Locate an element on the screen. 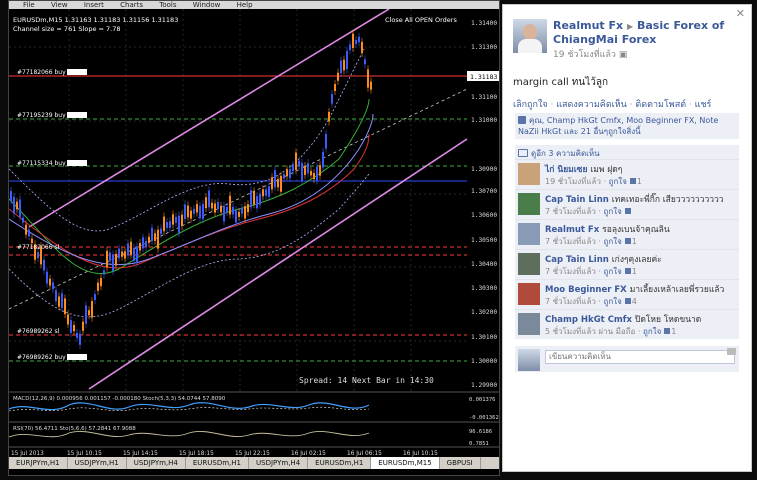  comment-author: Realmut Fx is located at coordinates (572, 230).